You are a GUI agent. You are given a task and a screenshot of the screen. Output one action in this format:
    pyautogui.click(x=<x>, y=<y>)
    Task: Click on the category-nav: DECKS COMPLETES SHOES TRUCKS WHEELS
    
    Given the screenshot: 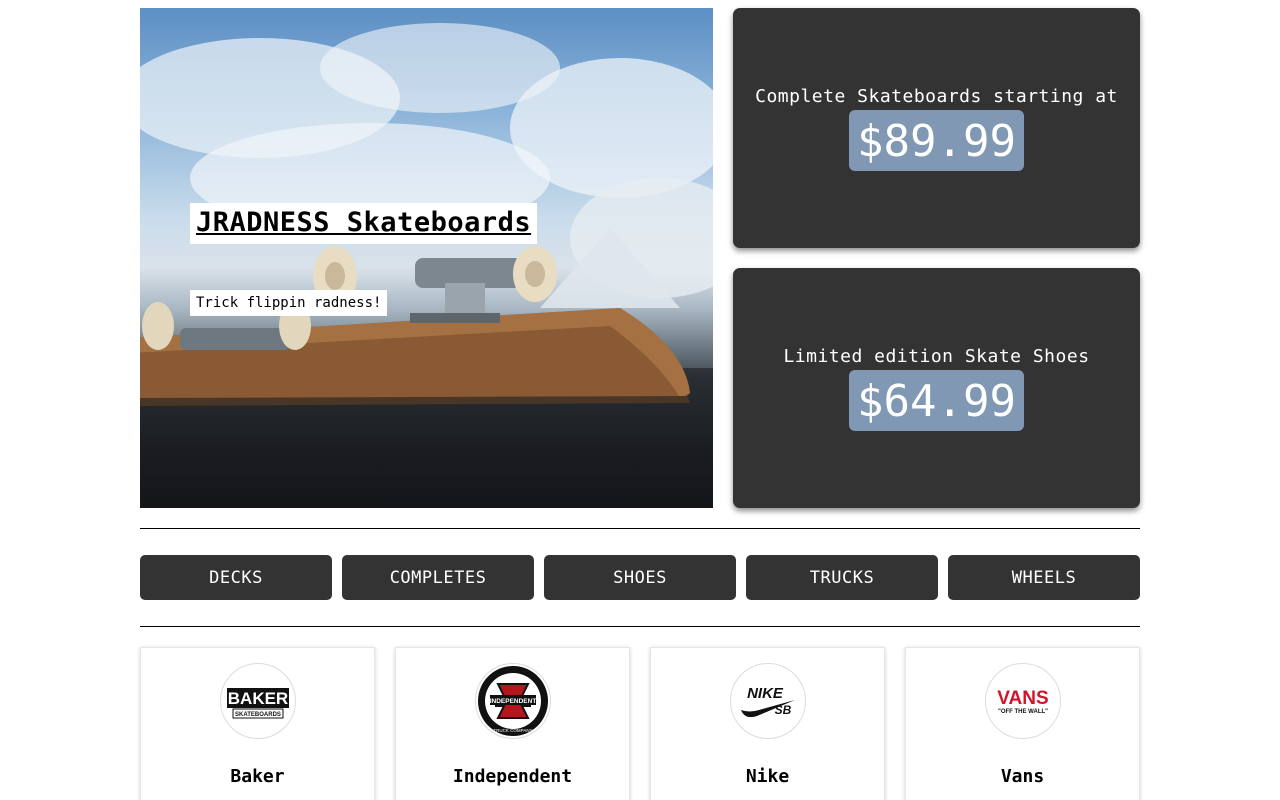 What is the action you would take?
    pyautogui.click(x=640, y=577)
    